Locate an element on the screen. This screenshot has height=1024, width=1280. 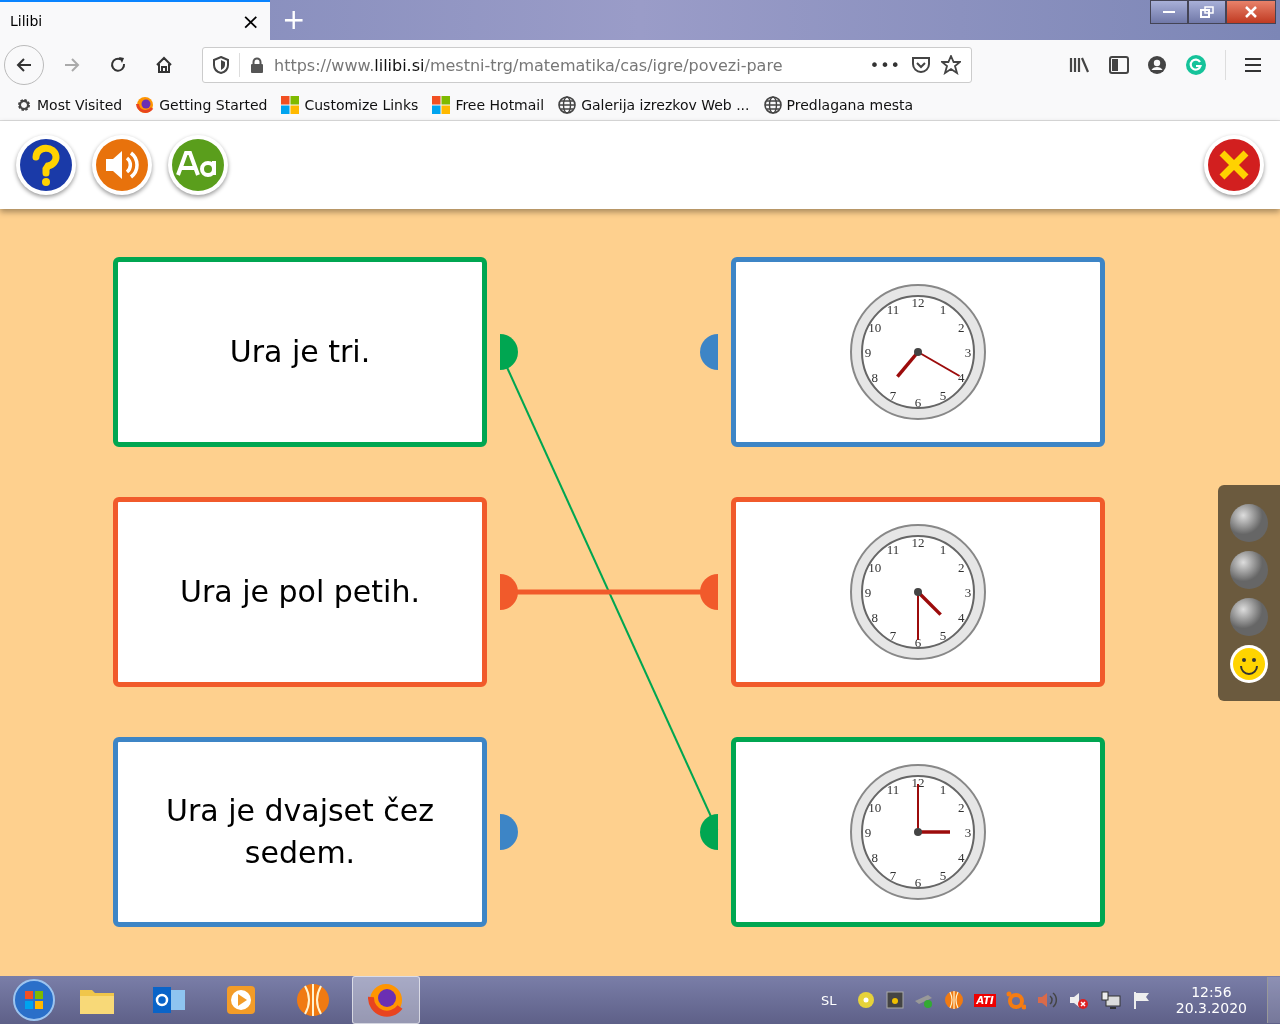
taskbar-clock: 12:56 20.3.2020 is located at coordinates (1211, 1000).